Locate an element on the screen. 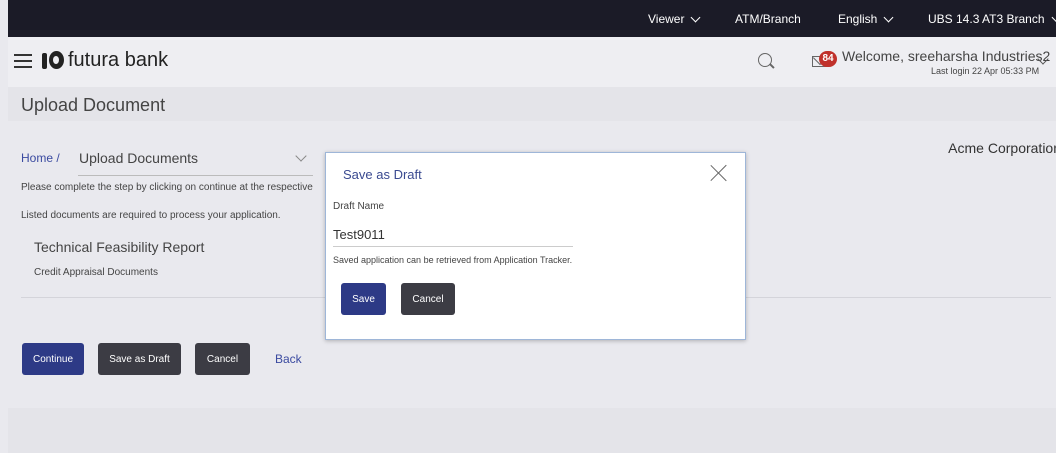 This screenshot has width=1056, height=453. hamburger-menu-icon is located at coordinates (23, 61).